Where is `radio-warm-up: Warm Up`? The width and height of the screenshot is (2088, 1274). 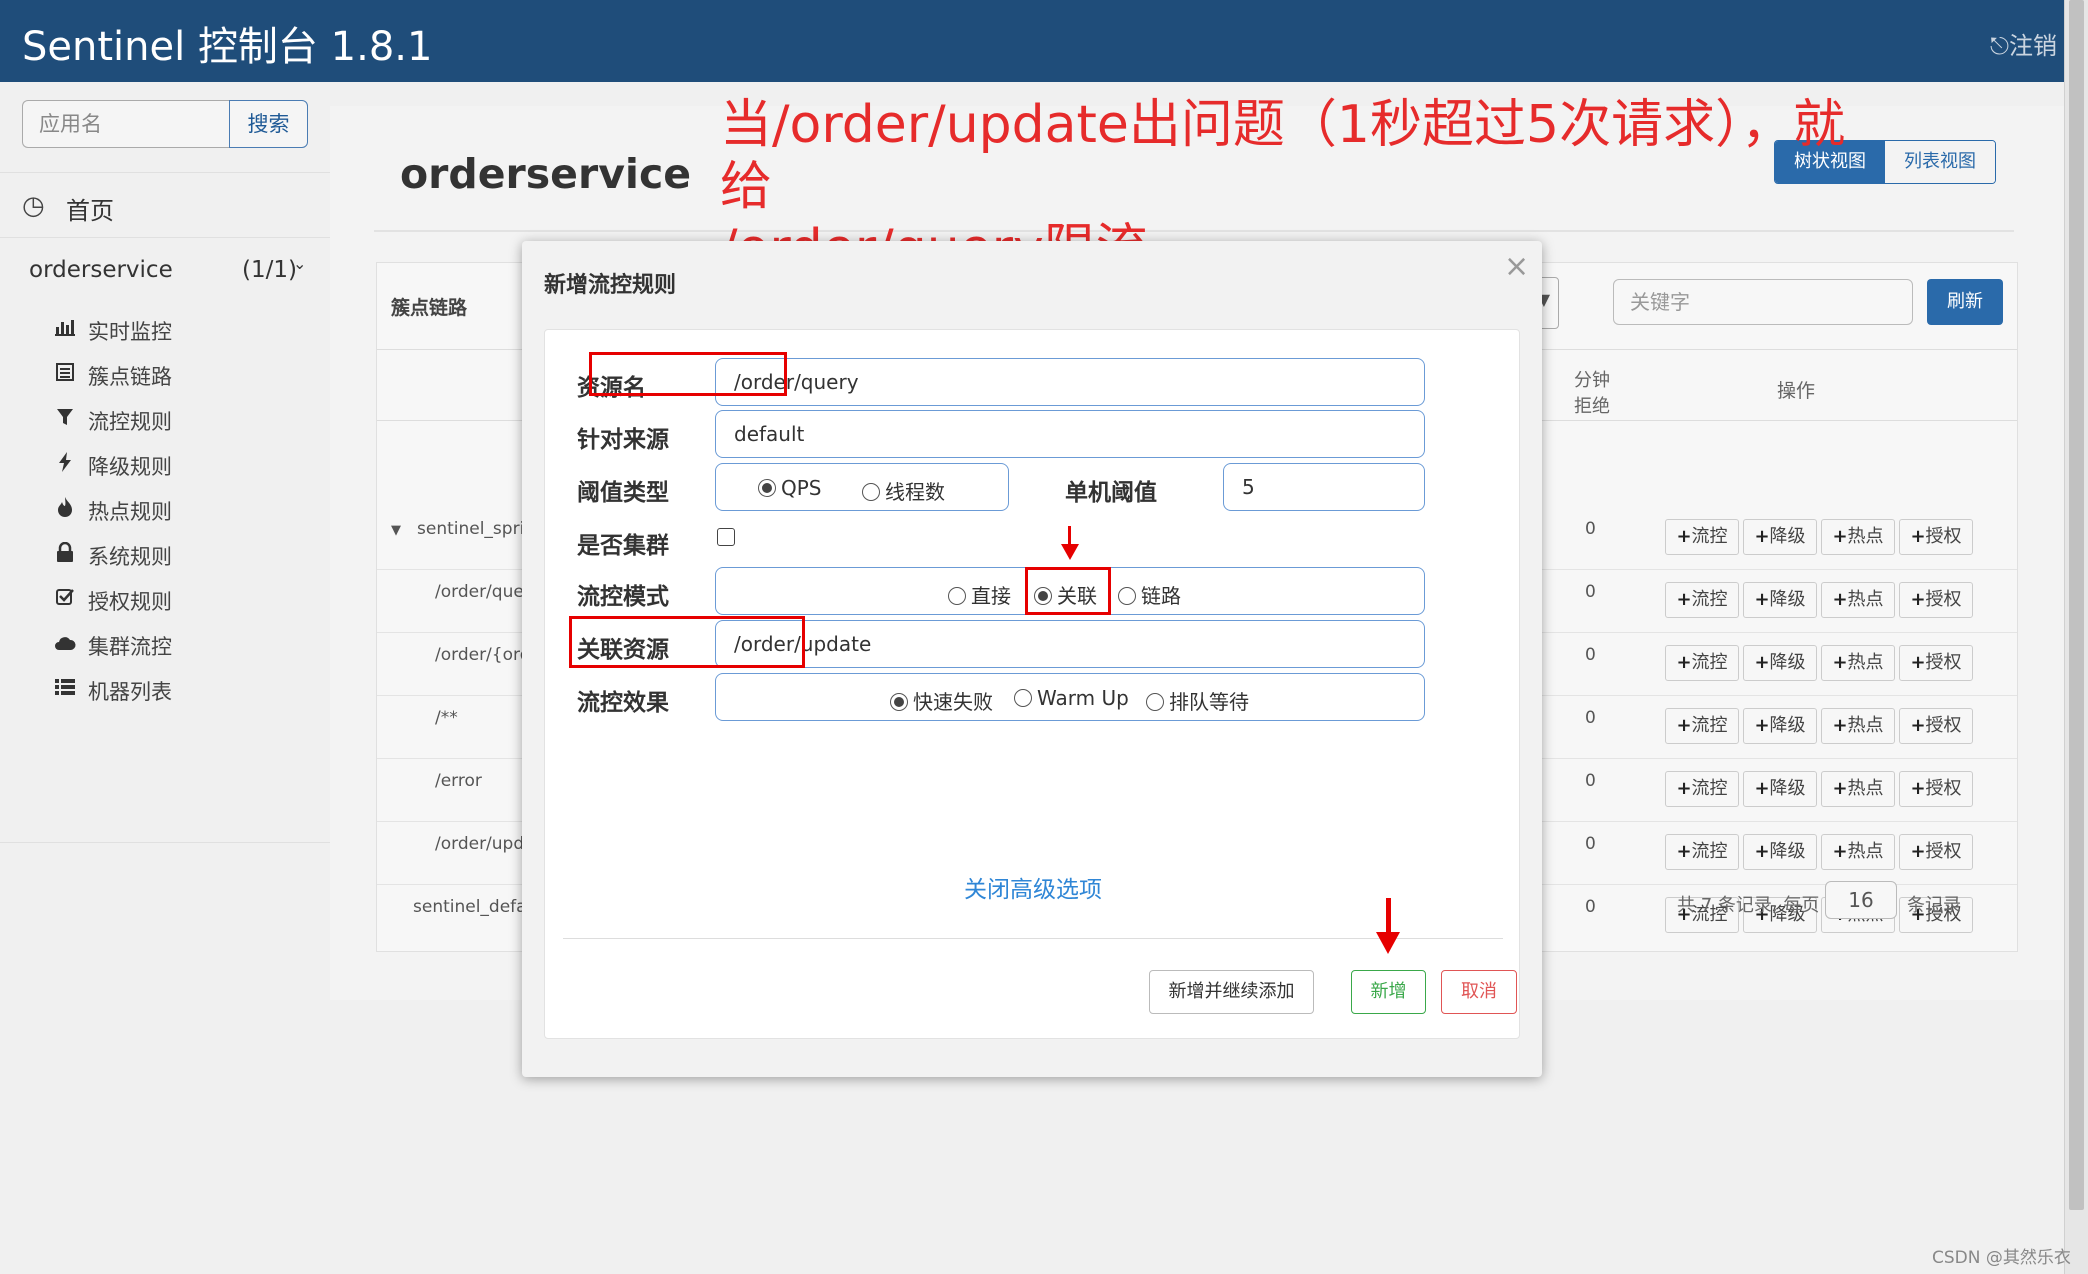
radio-warm-up: Warm Up is located at coordinates (1071, 698).